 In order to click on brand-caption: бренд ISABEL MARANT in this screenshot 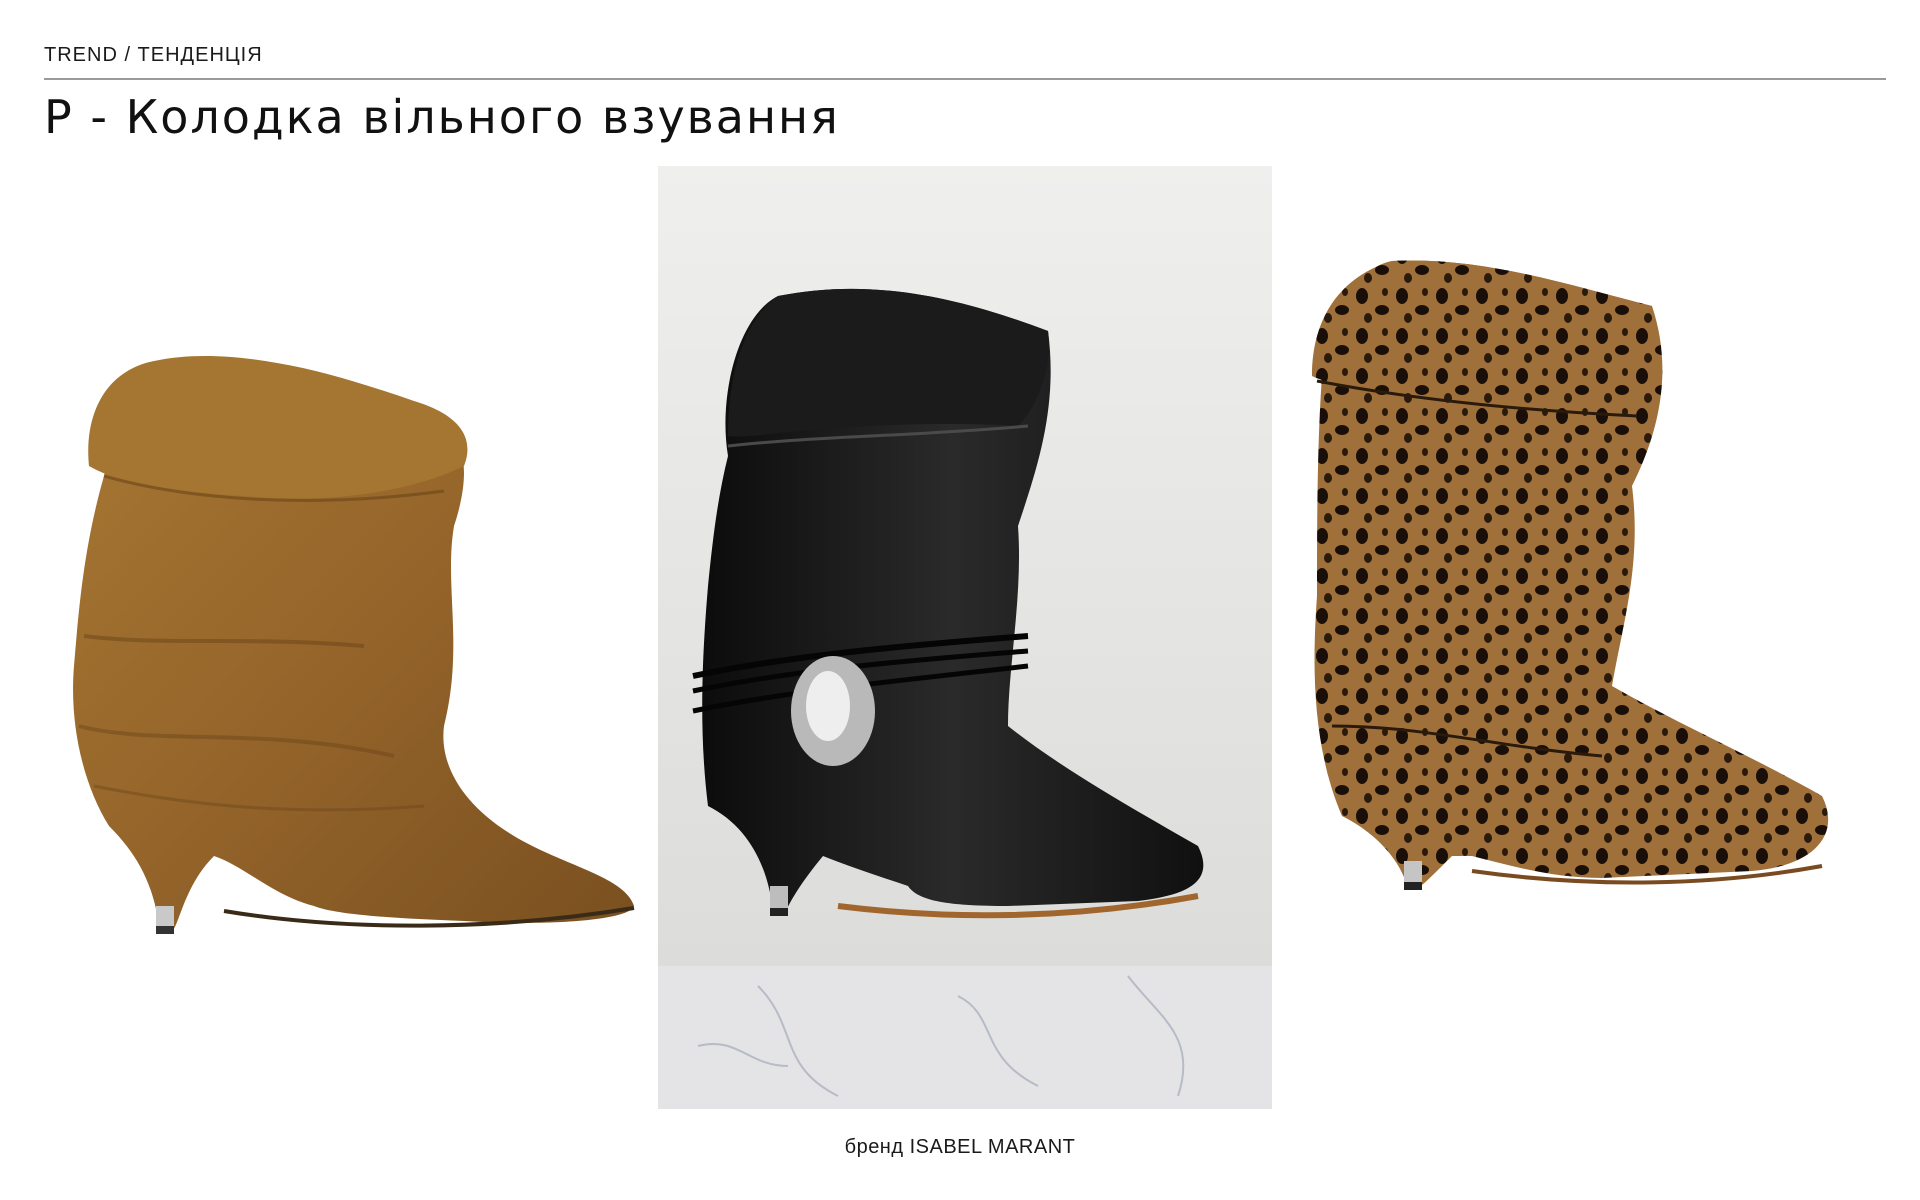, I will do `click(960, 1147)`.